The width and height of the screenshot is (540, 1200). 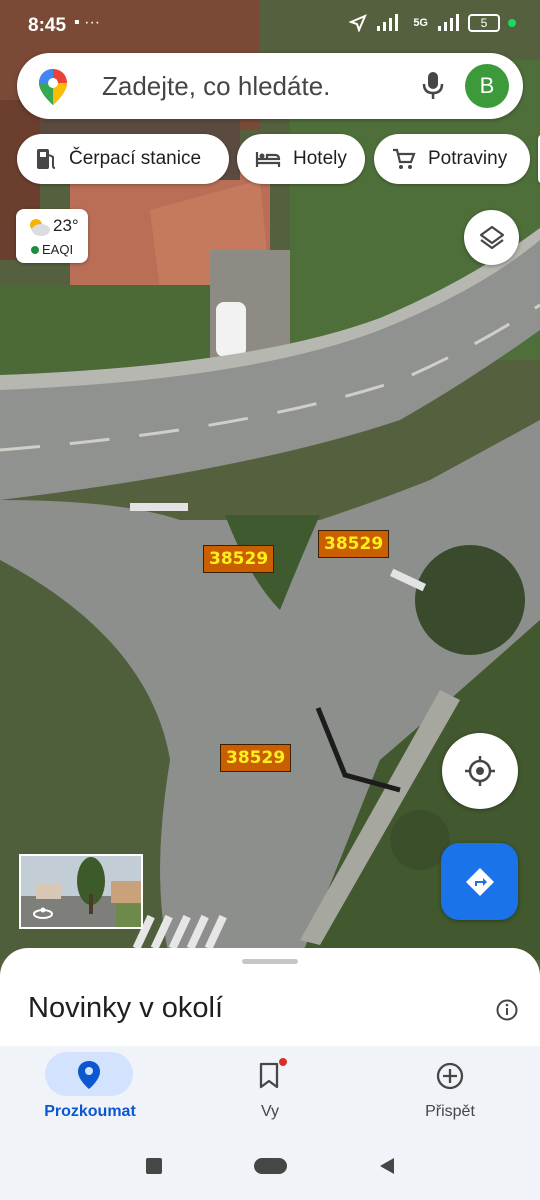 I want to click on drag-handle, so click(x=270, y=961).